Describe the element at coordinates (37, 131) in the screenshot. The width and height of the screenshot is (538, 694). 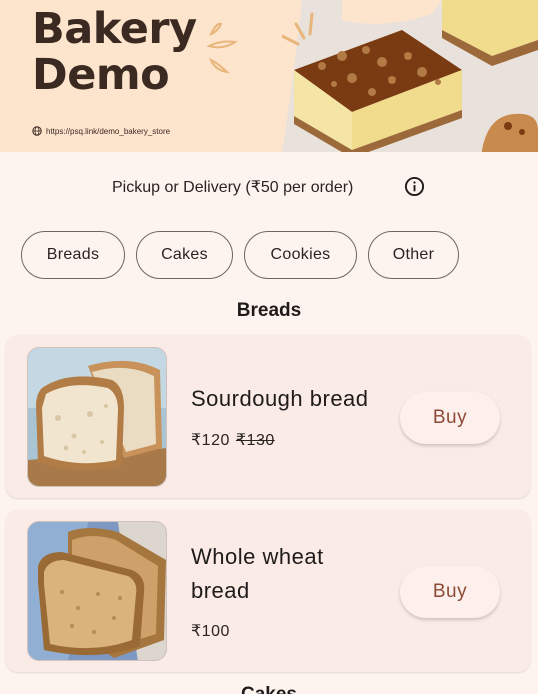
I see `globe-icon` at that location.